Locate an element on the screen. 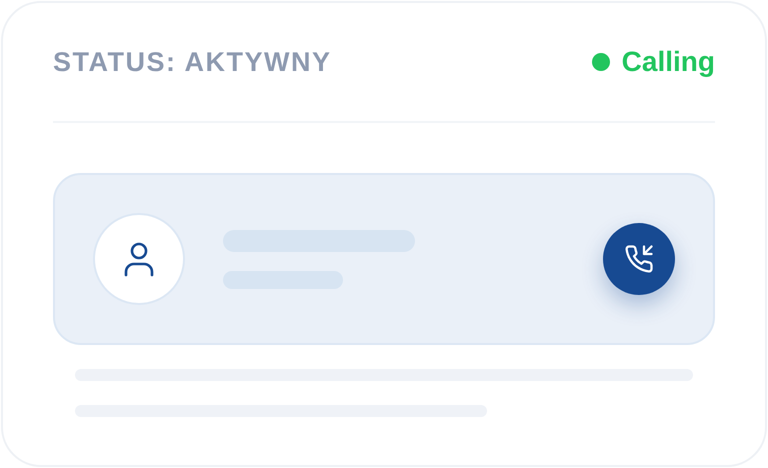  incoming-call-icon is located at coordinates (639, 259).